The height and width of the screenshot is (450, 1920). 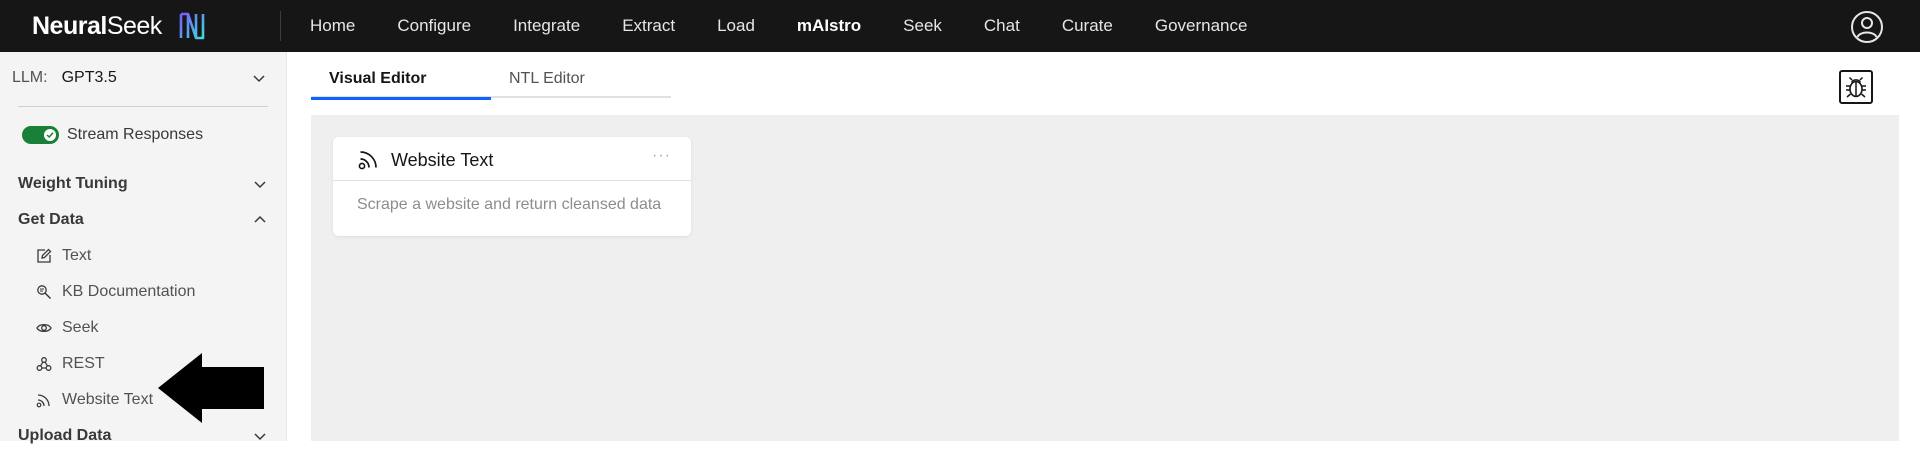 I want to click on brand: NeuralSeek, so click(x=137, y=26).